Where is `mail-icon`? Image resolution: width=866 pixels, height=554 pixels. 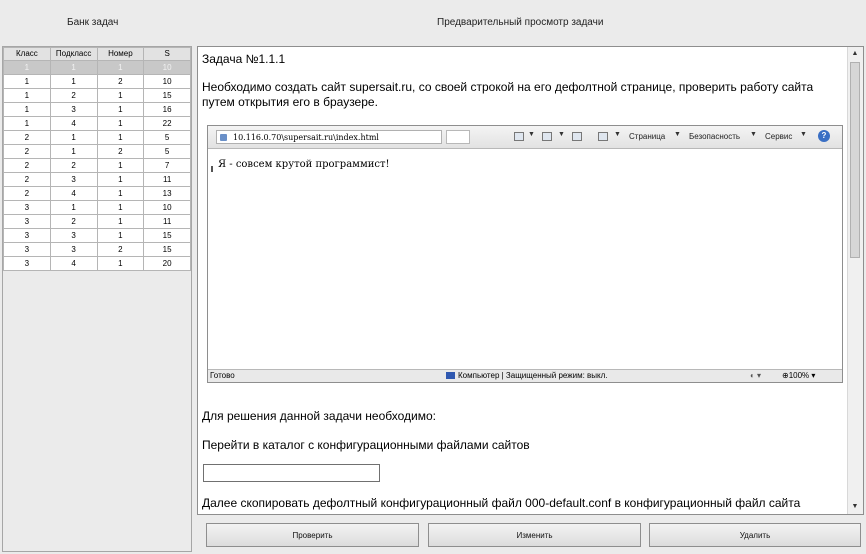
mail-icon is located at coordinates (577, 136).